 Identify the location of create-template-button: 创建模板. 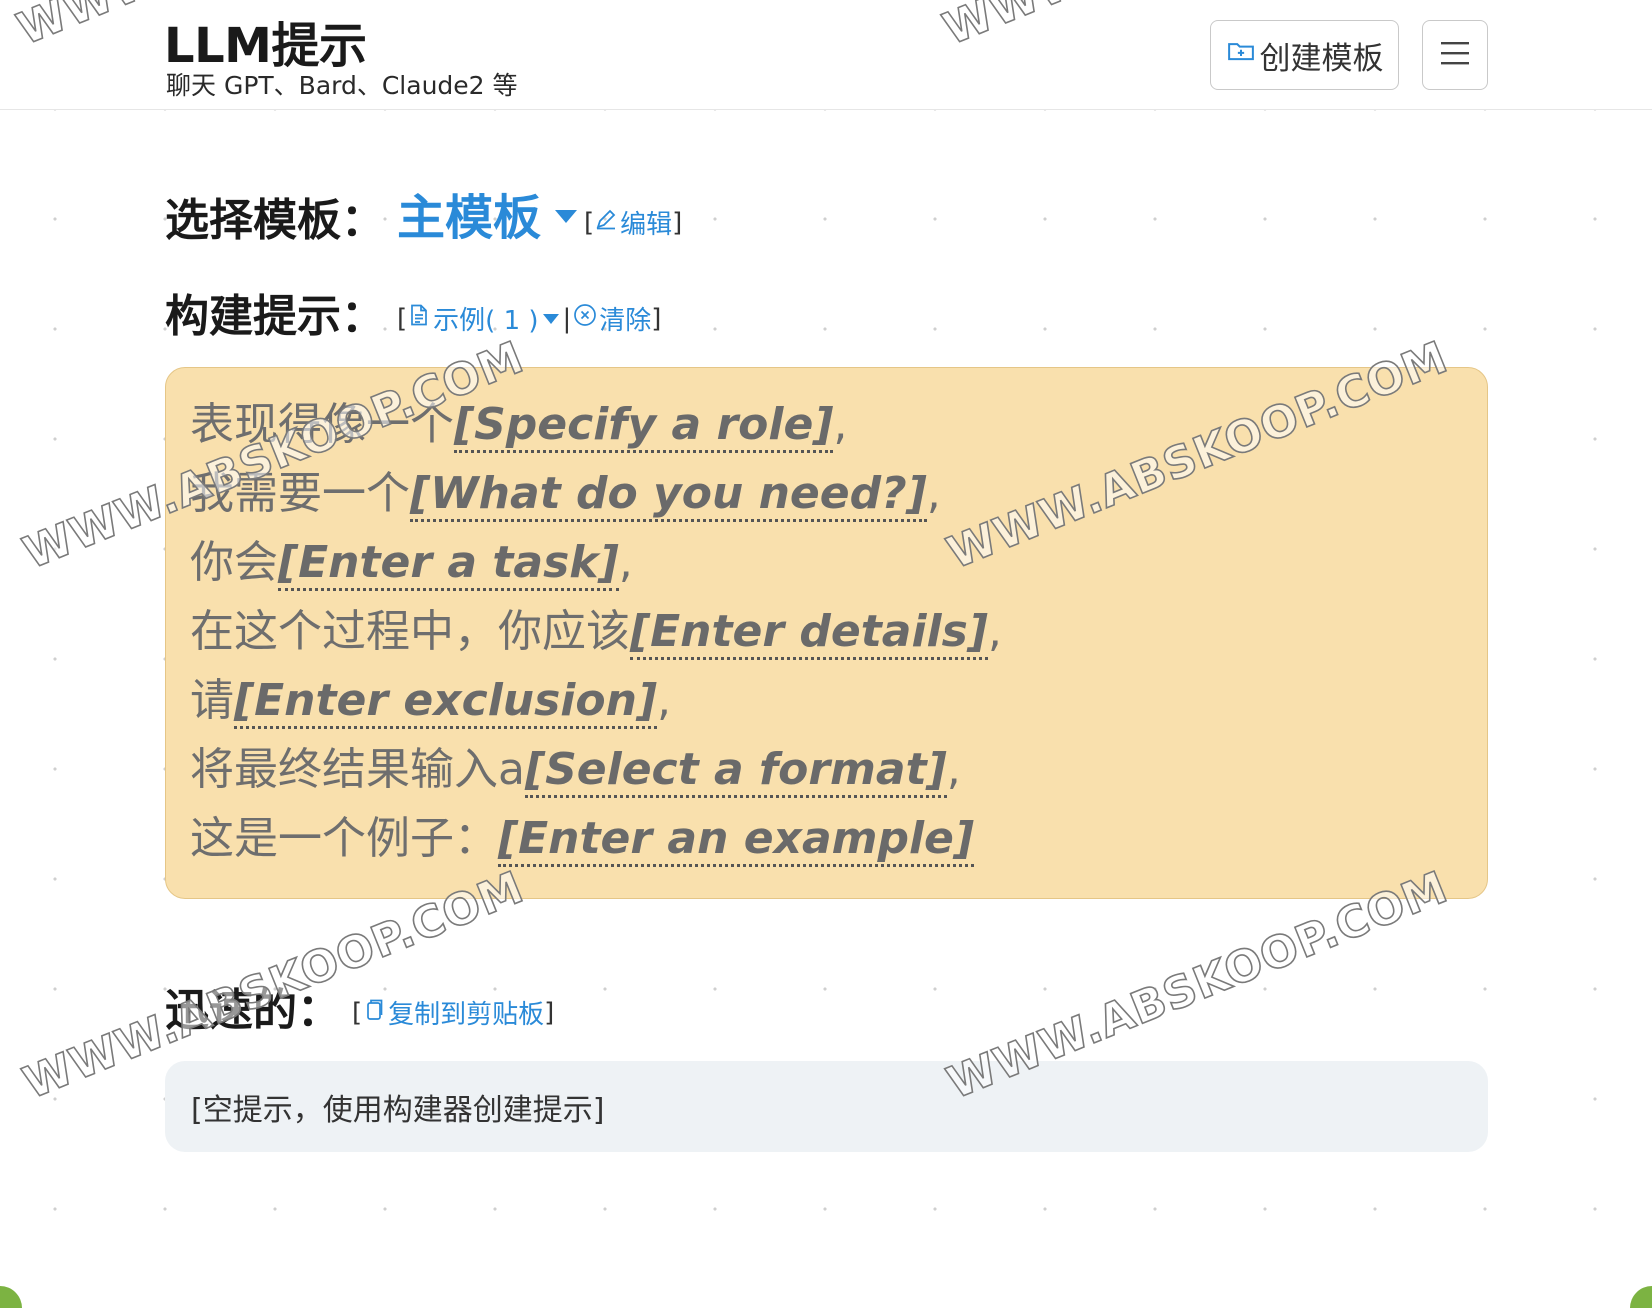
(1304, 55).